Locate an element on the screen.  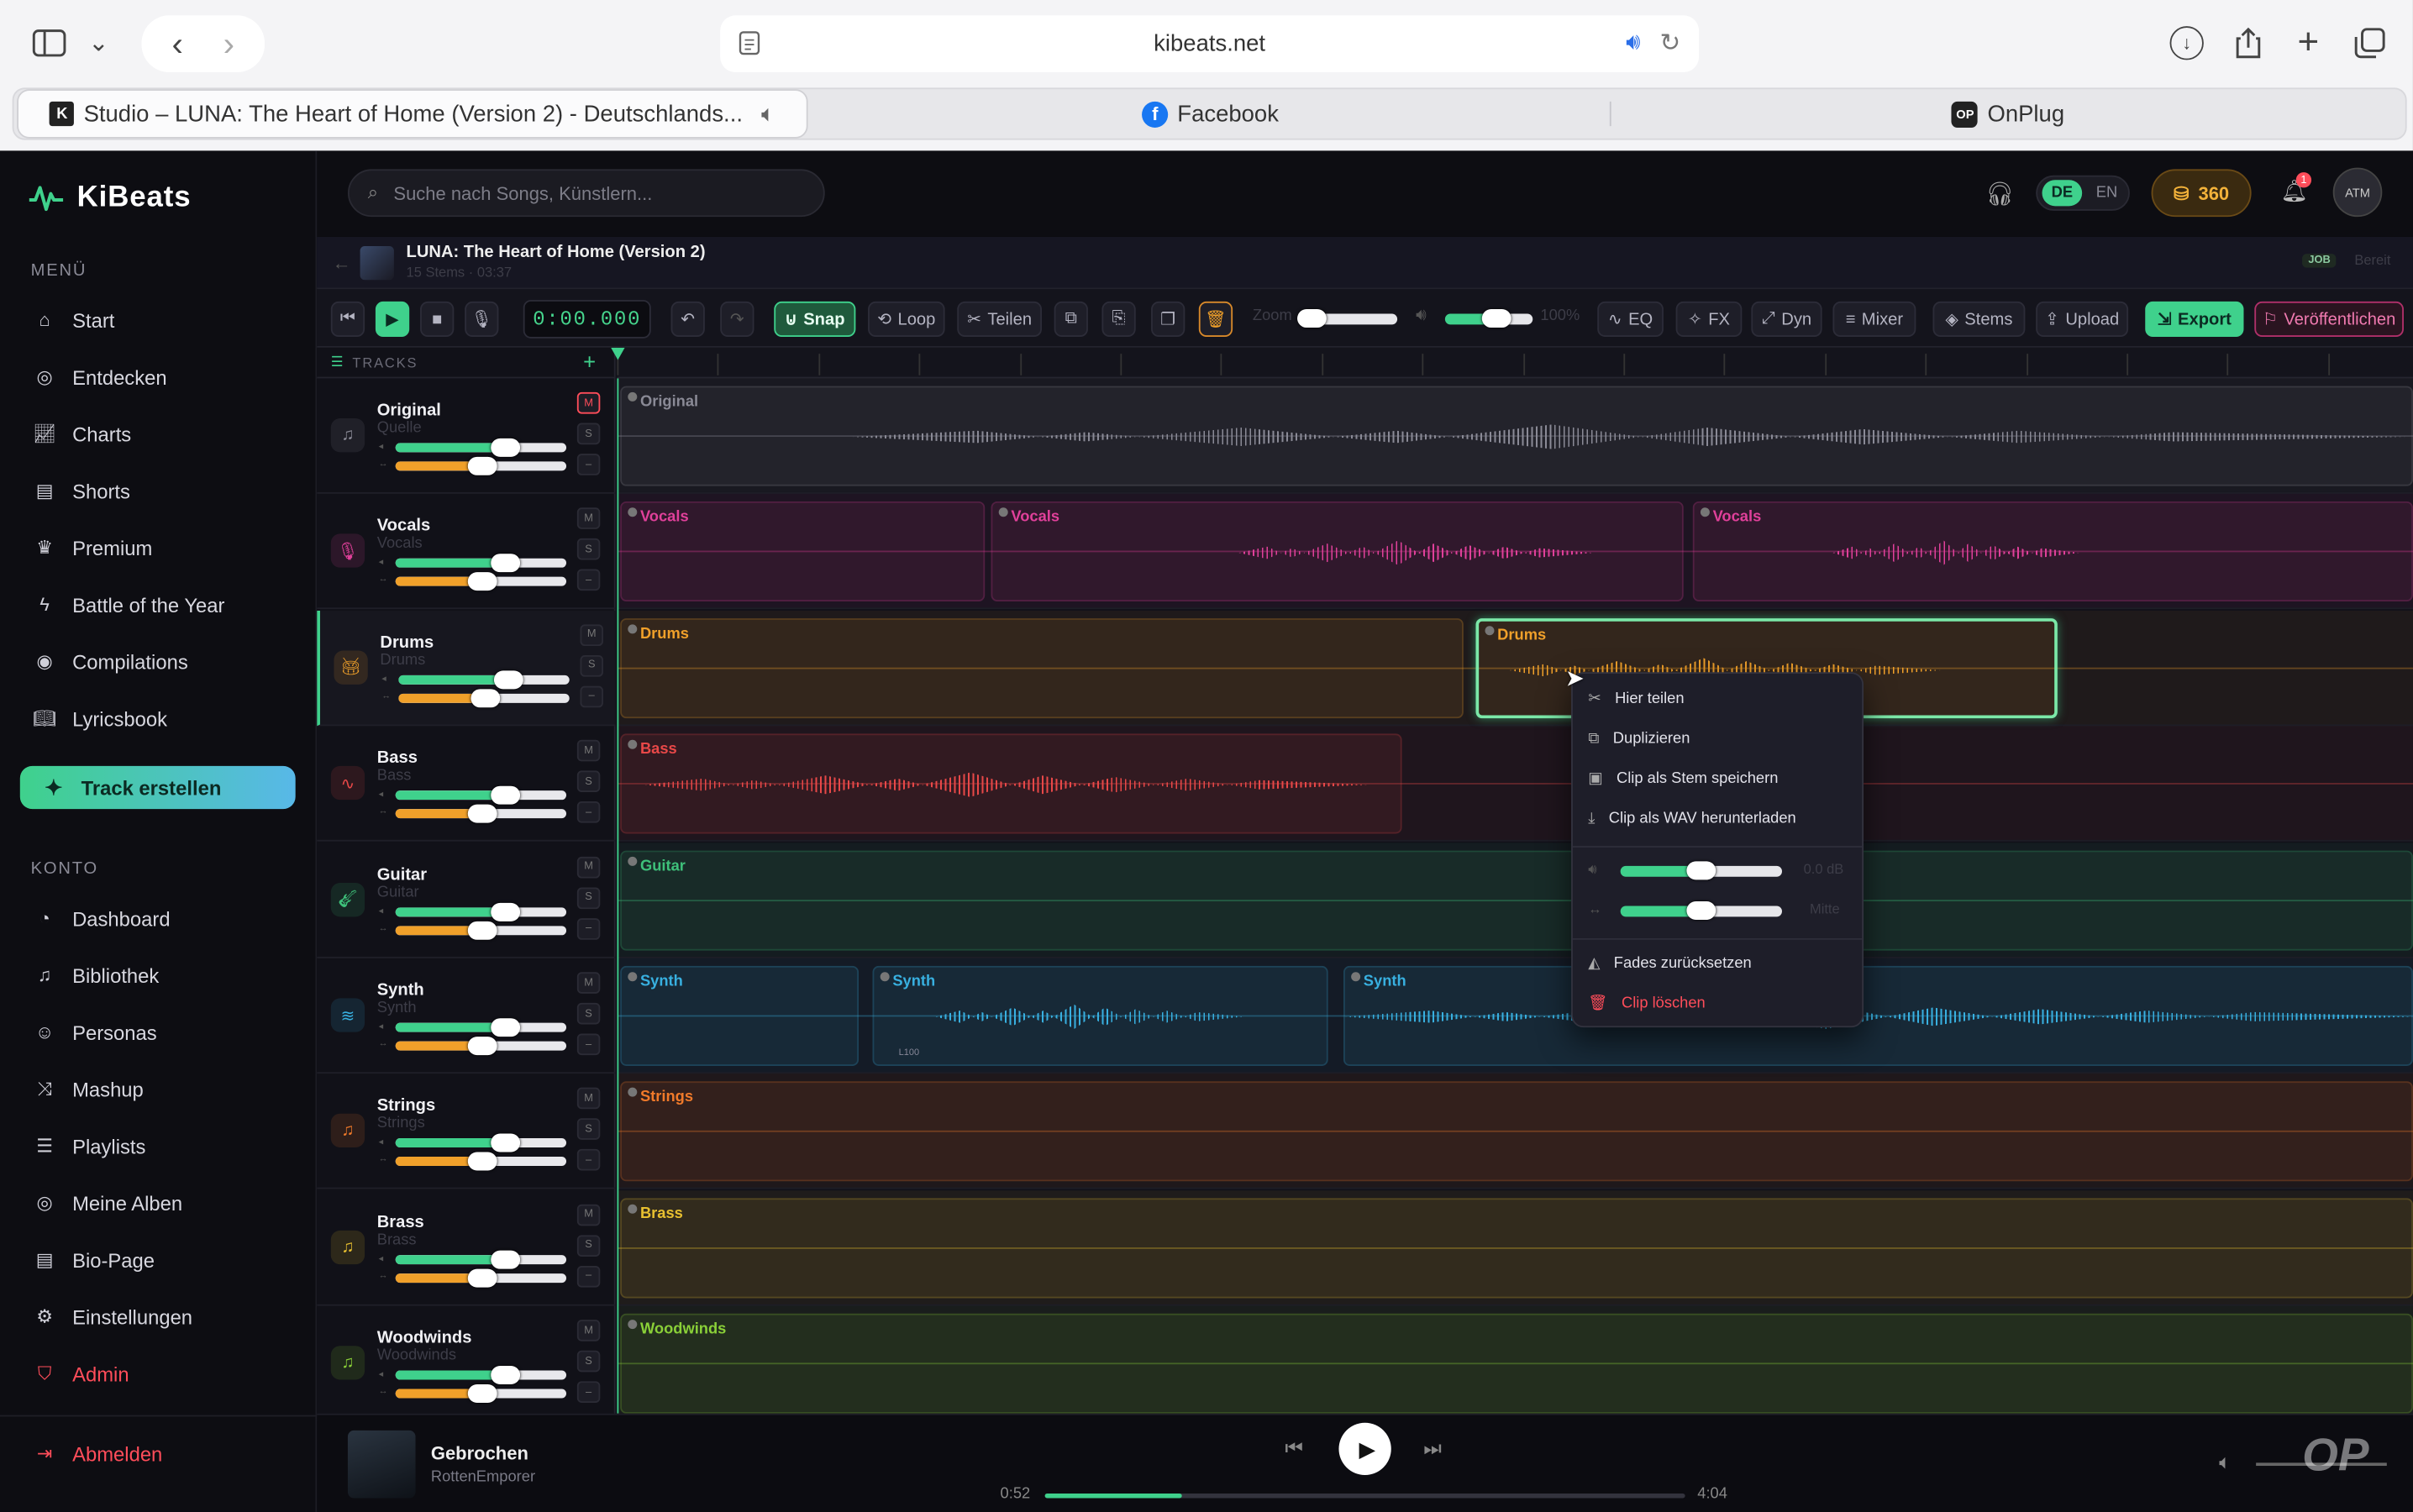
player-volume-icon: 🔈︎ is located at coordinates (2225, 1463).